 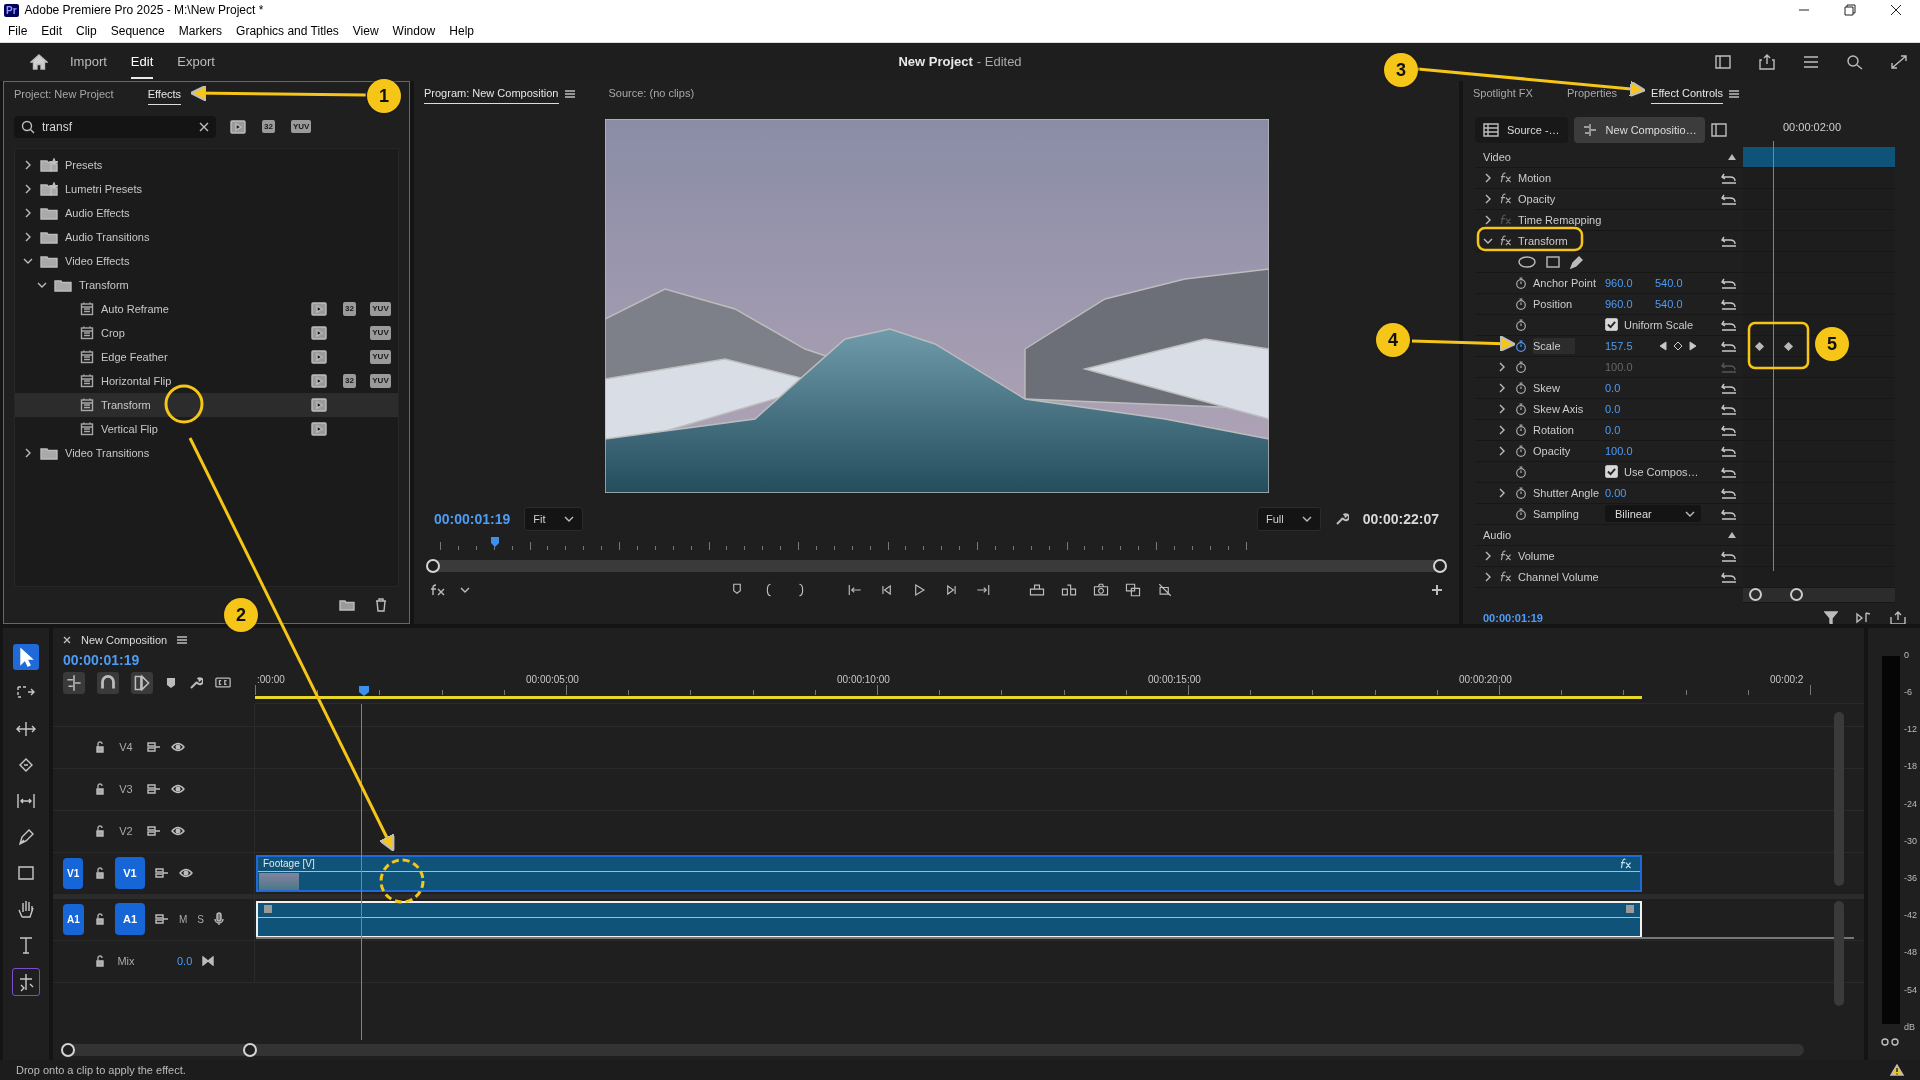 I want to click on track-target: V2, so click(x=126, y=831).